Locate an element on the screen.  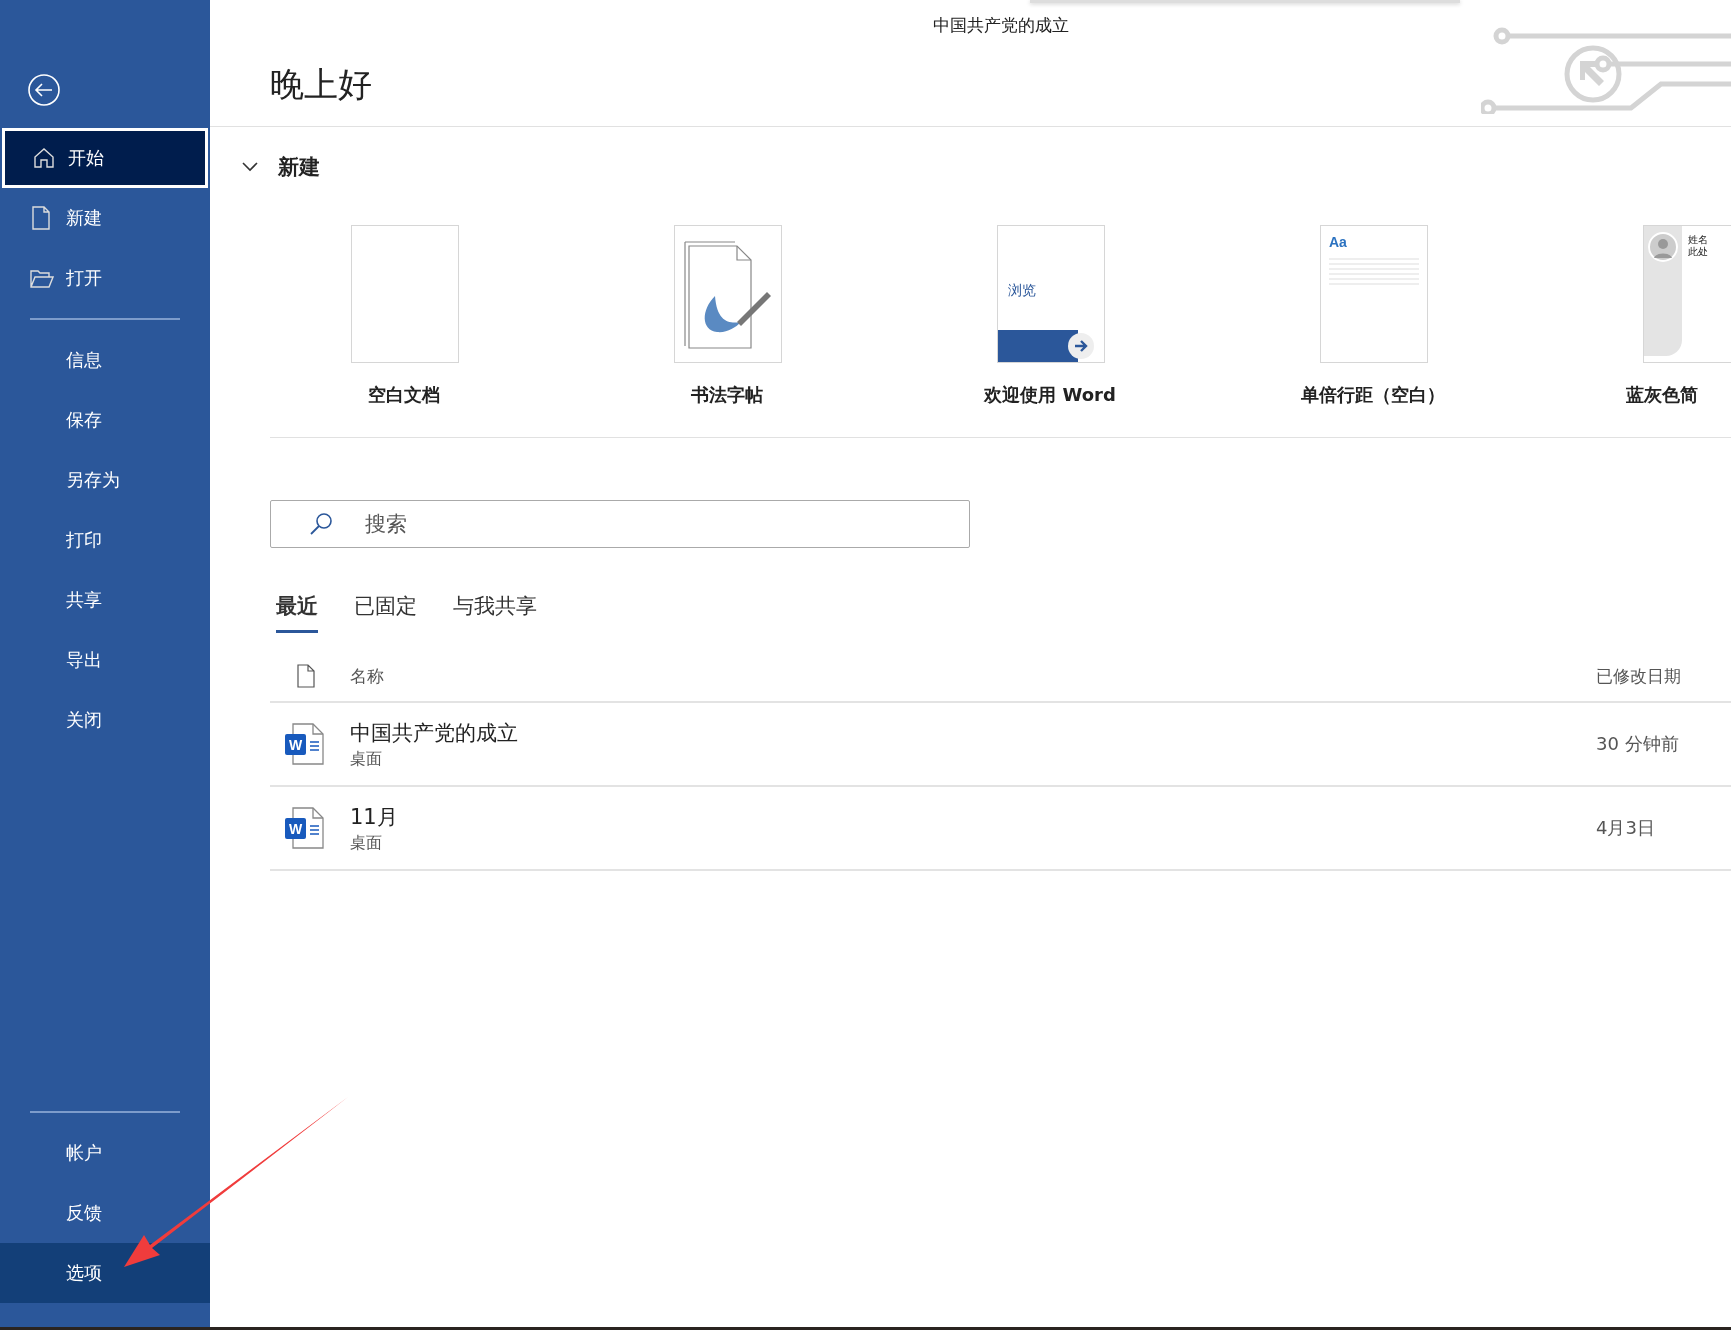
sidebar-item: 打印 is located at coordinates (105, 540).